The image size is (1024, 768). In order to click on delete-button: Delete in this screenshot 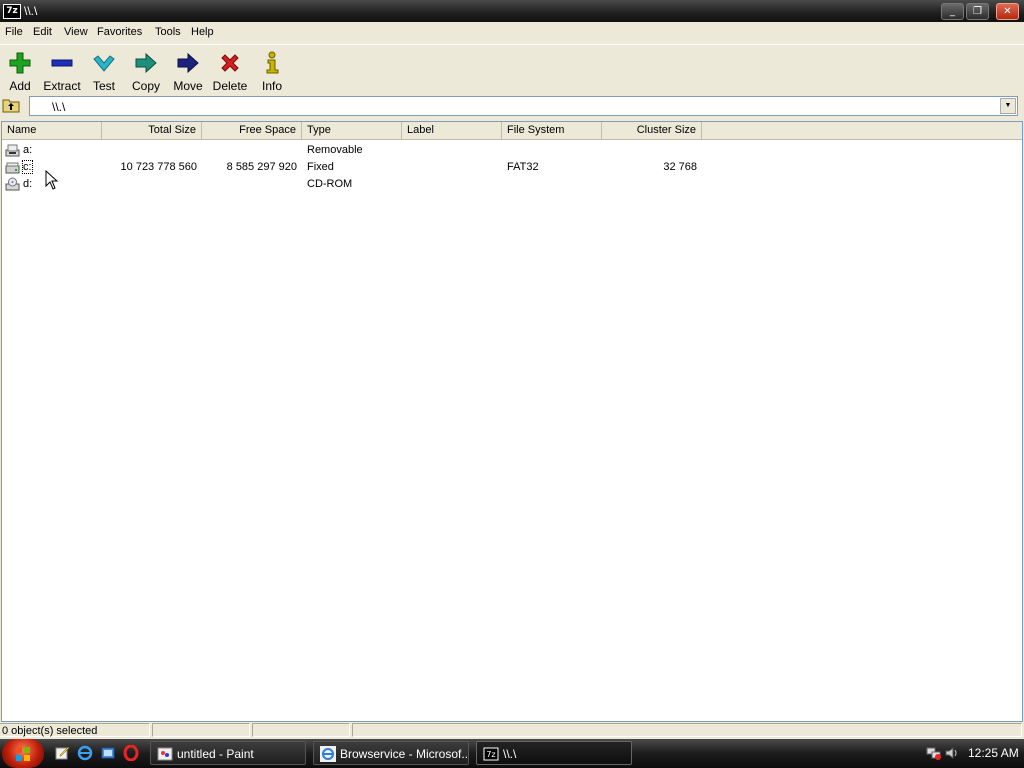, I will do `click(230, 71)`.